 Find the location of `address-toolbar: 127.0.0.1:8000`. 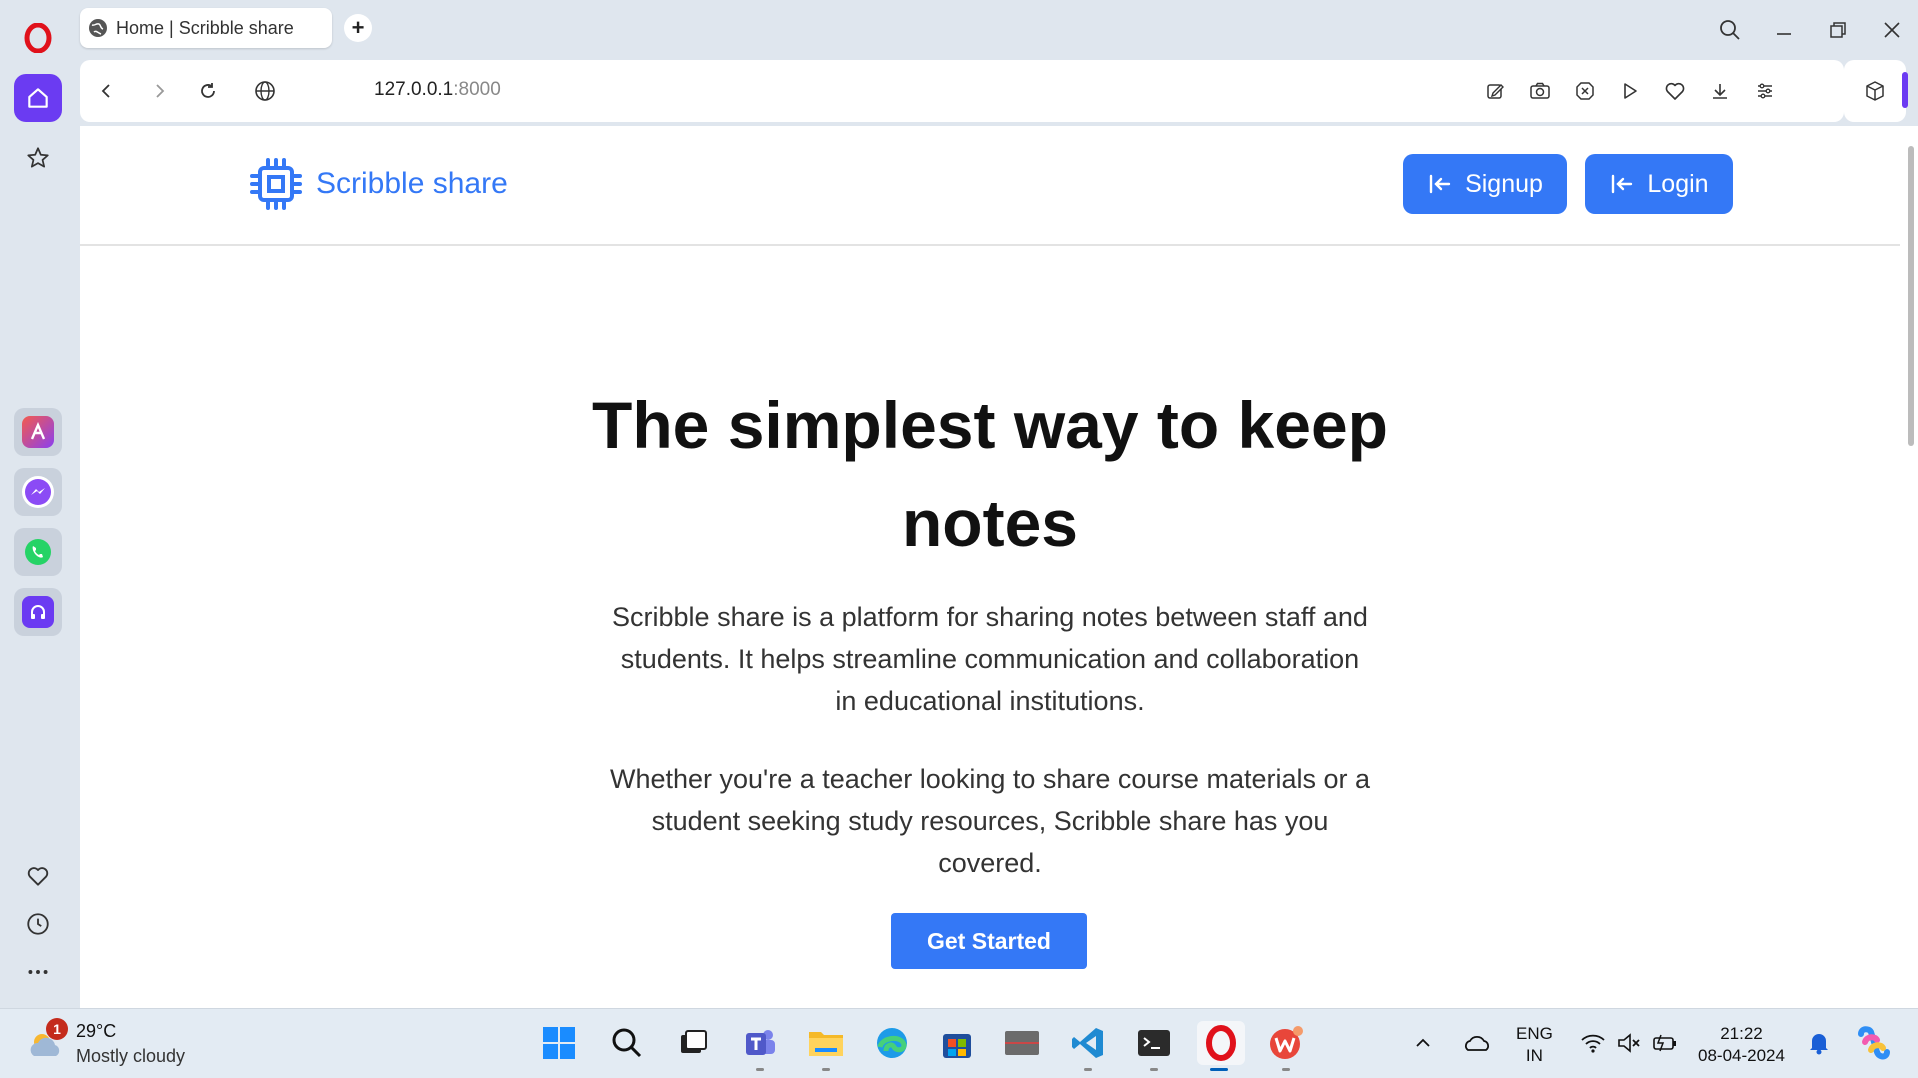

address-toolbar: 127.0.0.1:8000 is located at coordinates (992, 91).